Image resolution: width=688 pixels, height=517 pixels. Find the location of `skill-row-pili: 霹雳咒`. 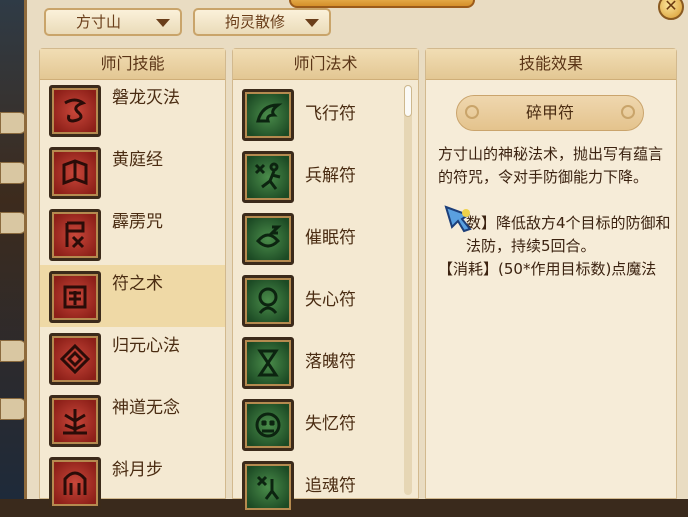

skill-row-pili: 霹雳咒 is located at coordinates (132, 234).